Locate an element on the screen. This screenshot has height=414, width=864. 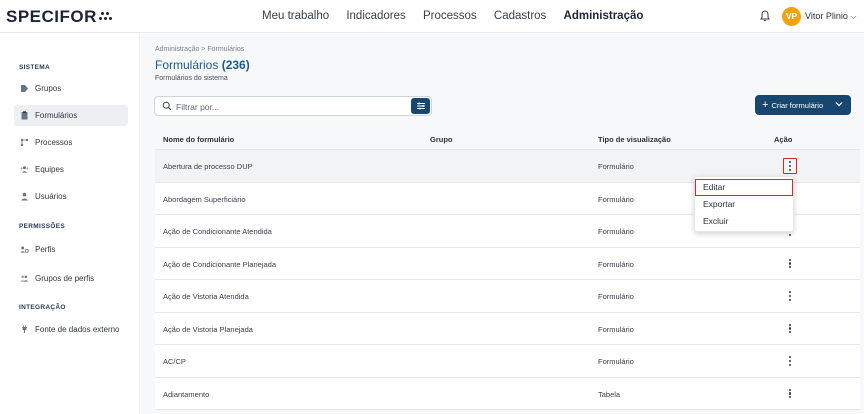
bell-icon is located at coordinates (765, 16).